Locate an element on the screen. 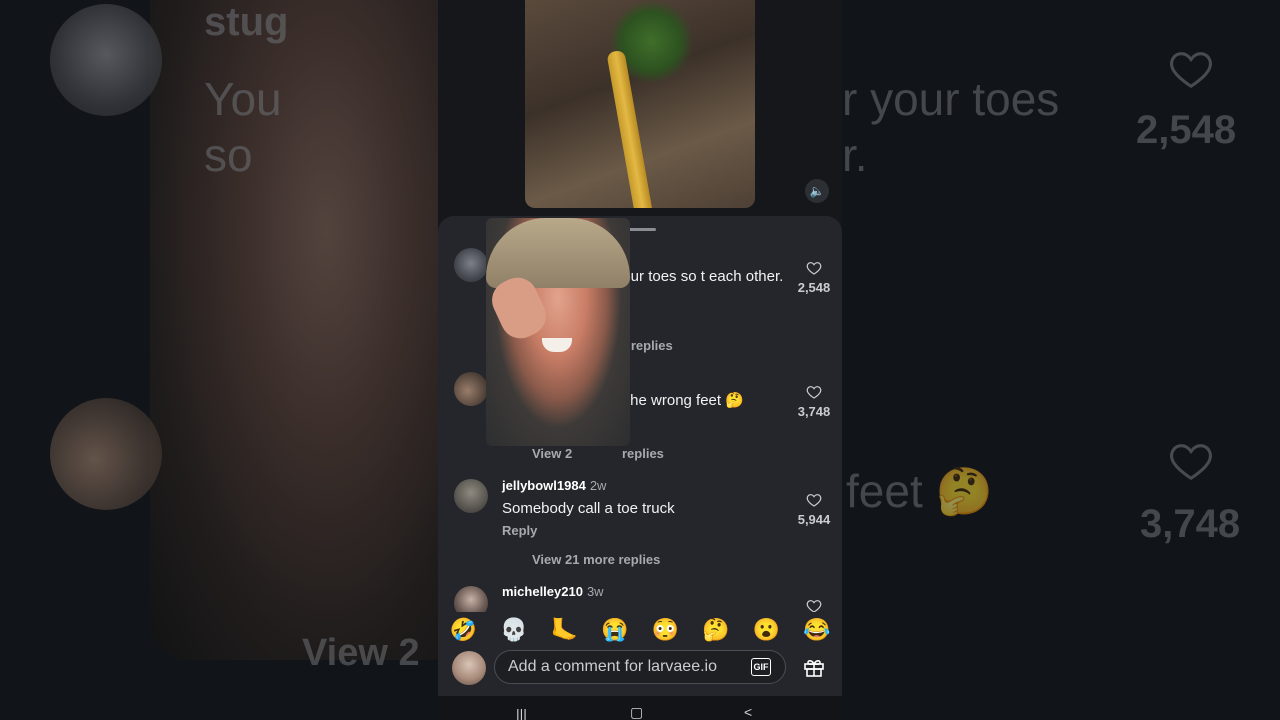  like-button: 5,944 is located at coordinates (814, 509).